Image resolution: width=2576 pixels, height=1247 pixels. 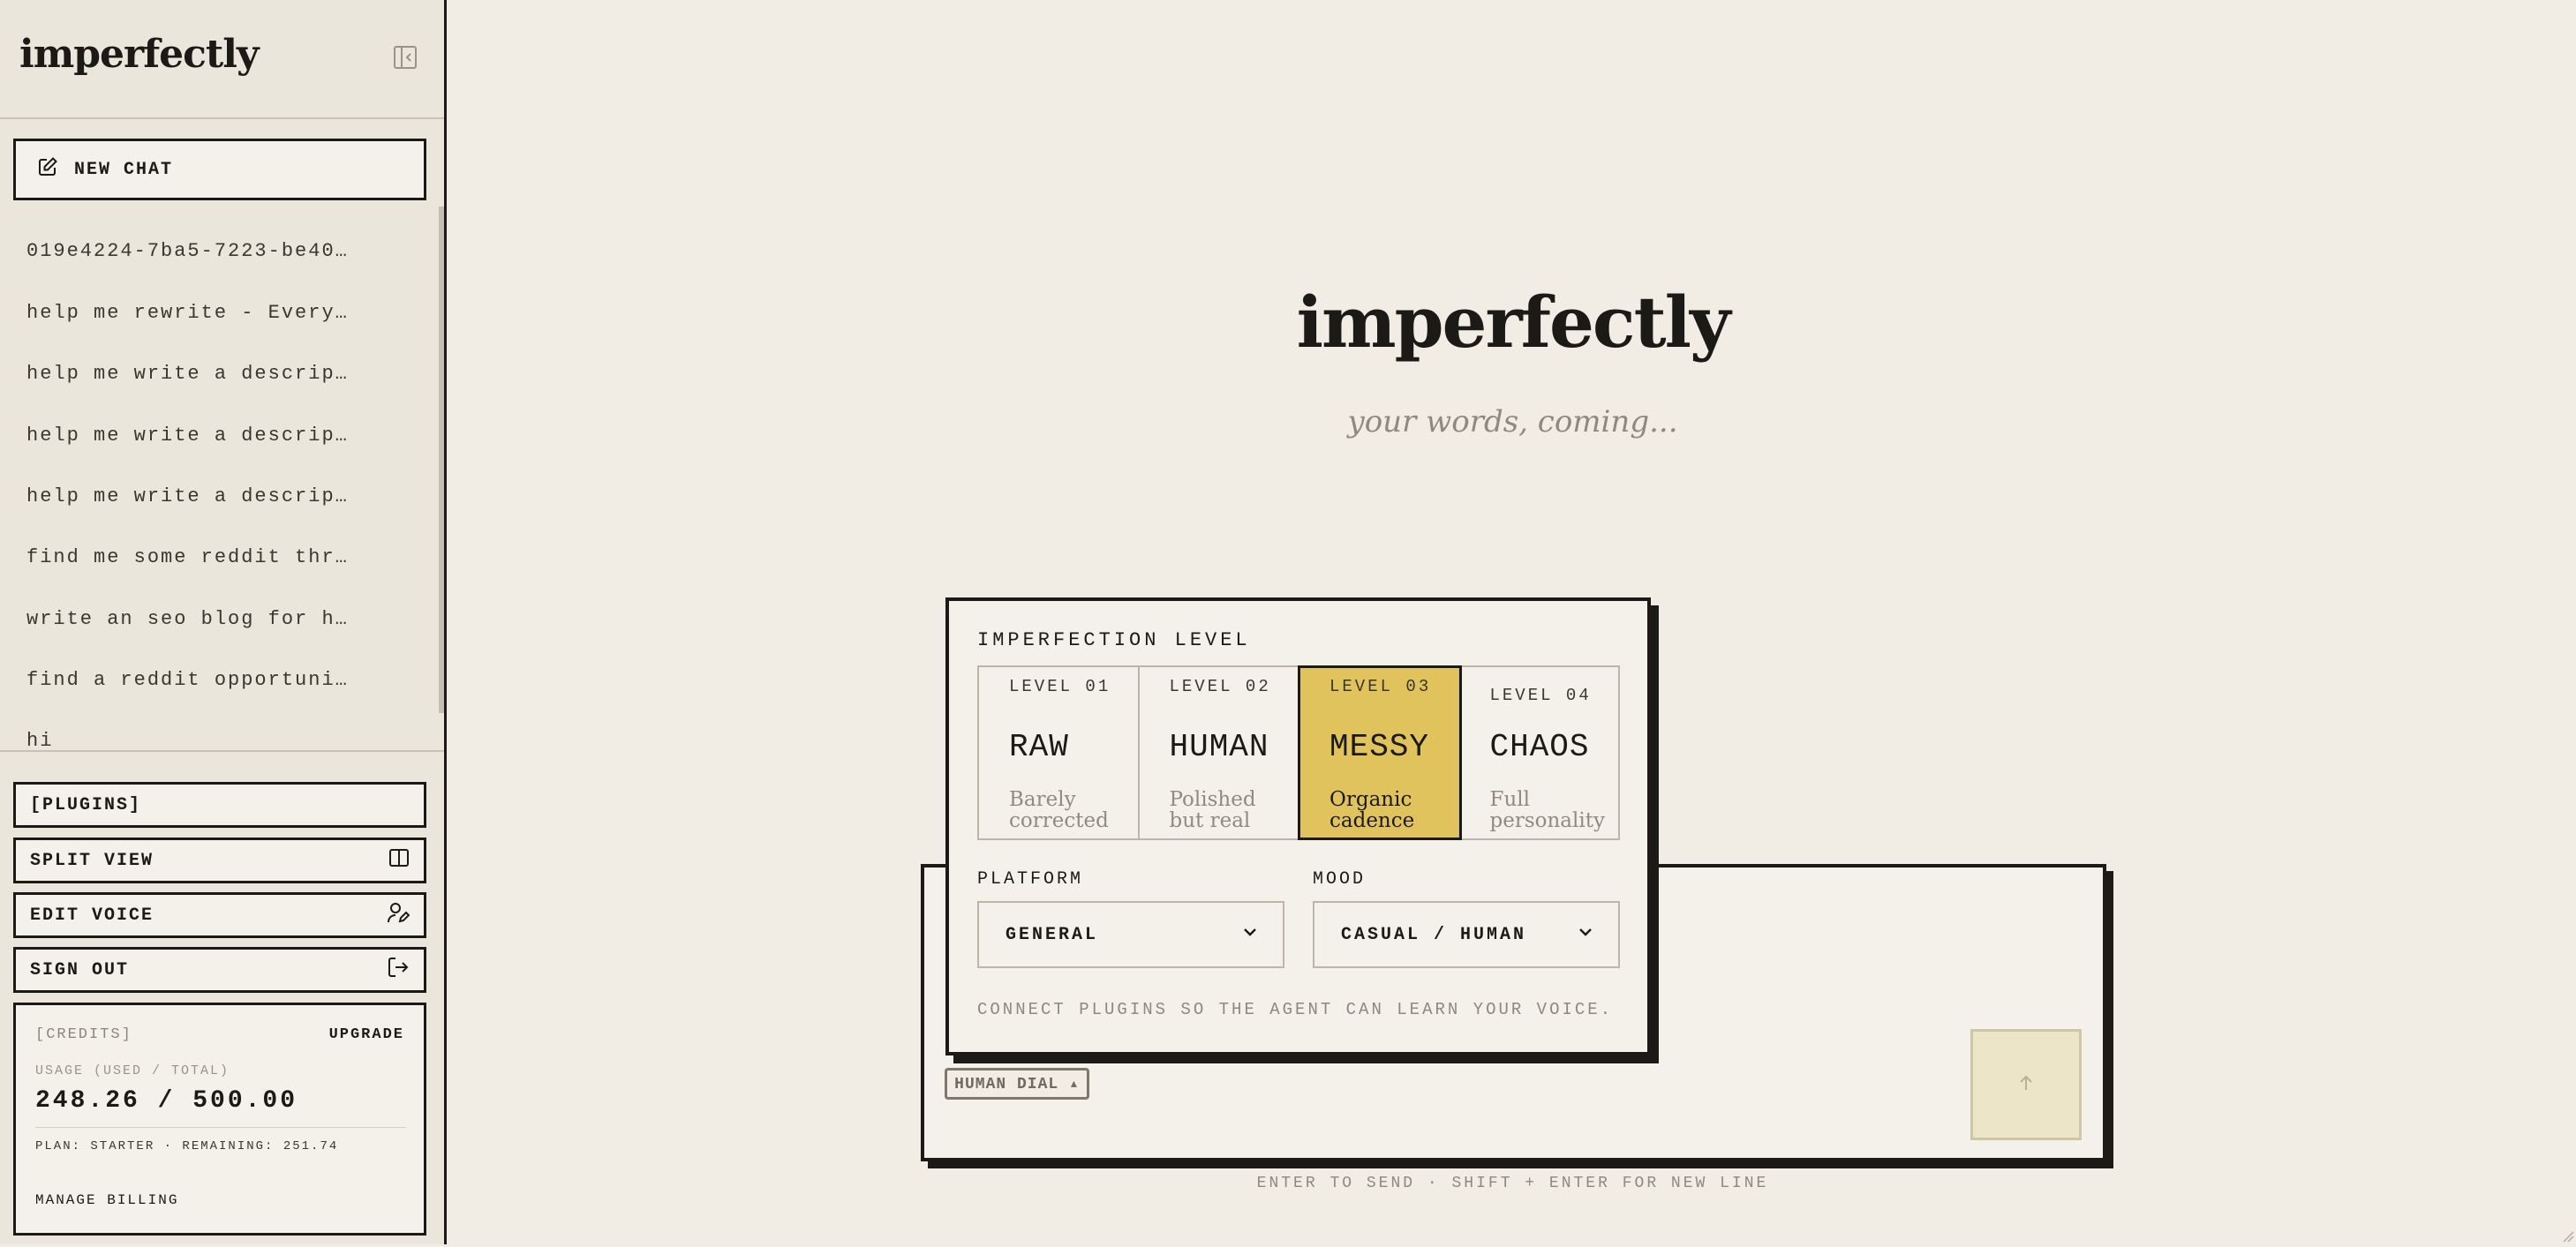 I want to click on history-scrollbar, so click(x=442, y=460).